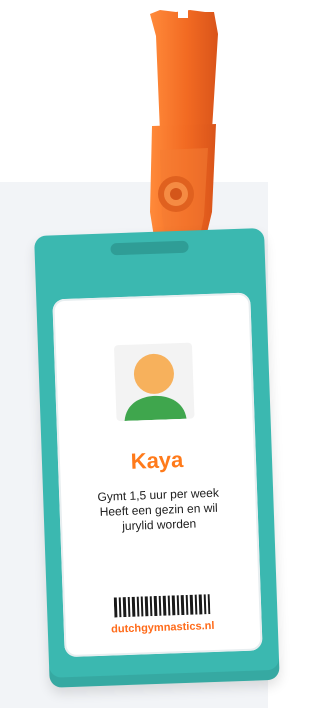 The height and width of the screenshot is (708, 320). I want to click on person-avatar-icon, so click(154, 382).